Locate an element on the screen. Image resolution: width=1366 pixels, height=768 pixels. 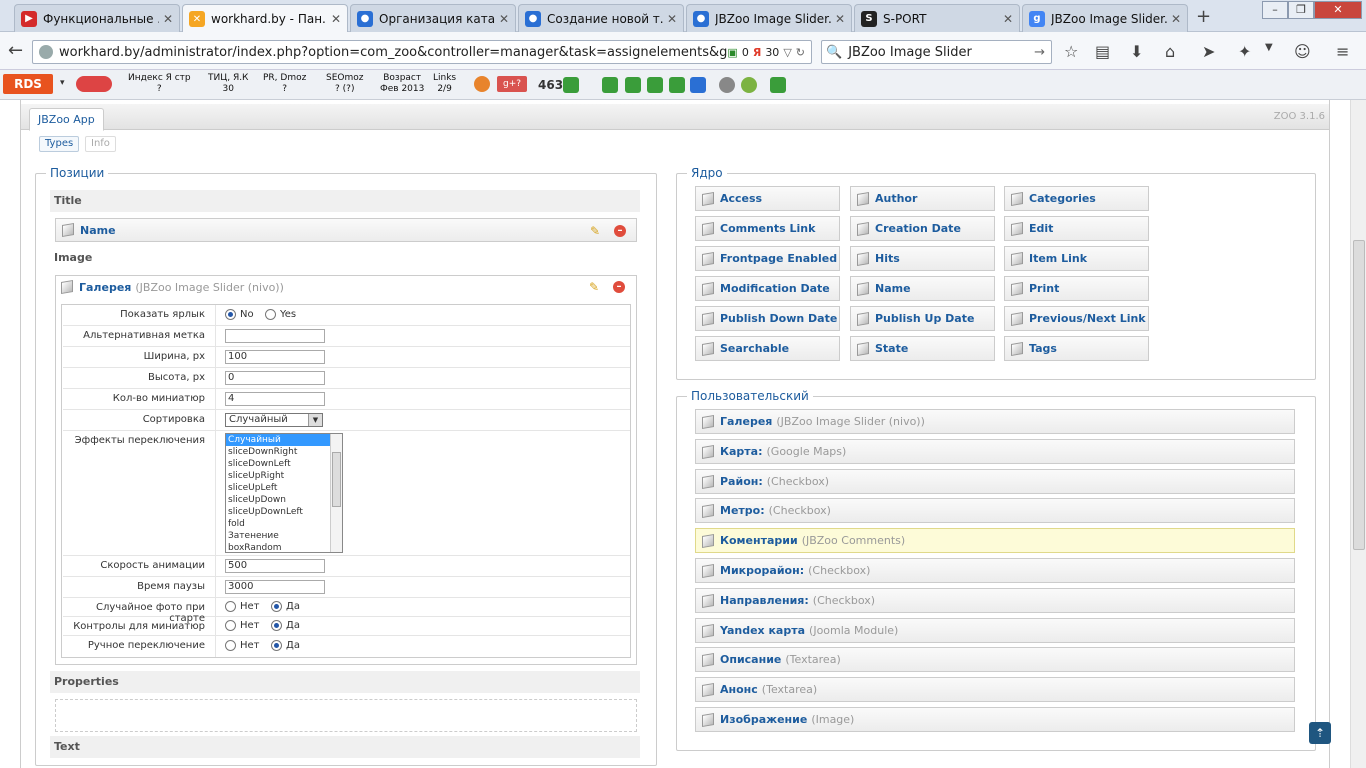
width-input: 100 is located at coordinates (275, 357).